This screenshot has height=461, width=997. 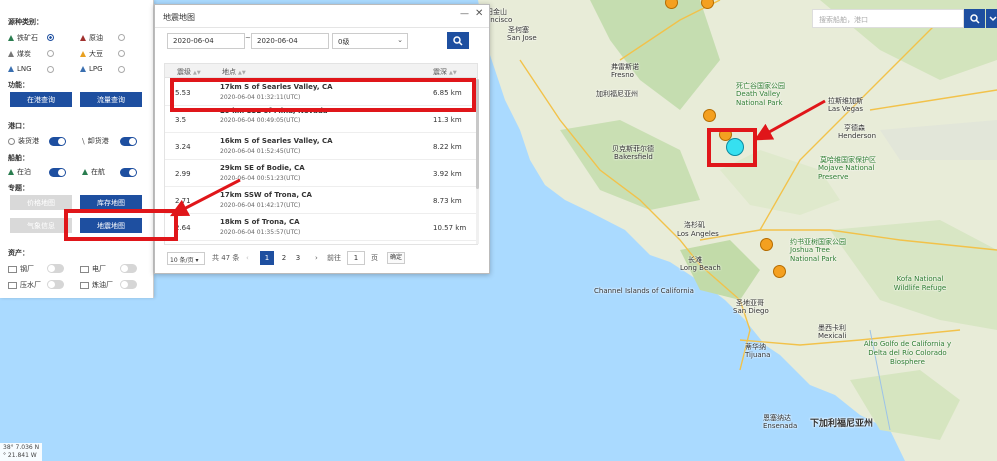 What do you see at coordinates (121, 225) in the screenshot?
I see `highlight-box-earthquake-button` at bounding box center [121, 225].